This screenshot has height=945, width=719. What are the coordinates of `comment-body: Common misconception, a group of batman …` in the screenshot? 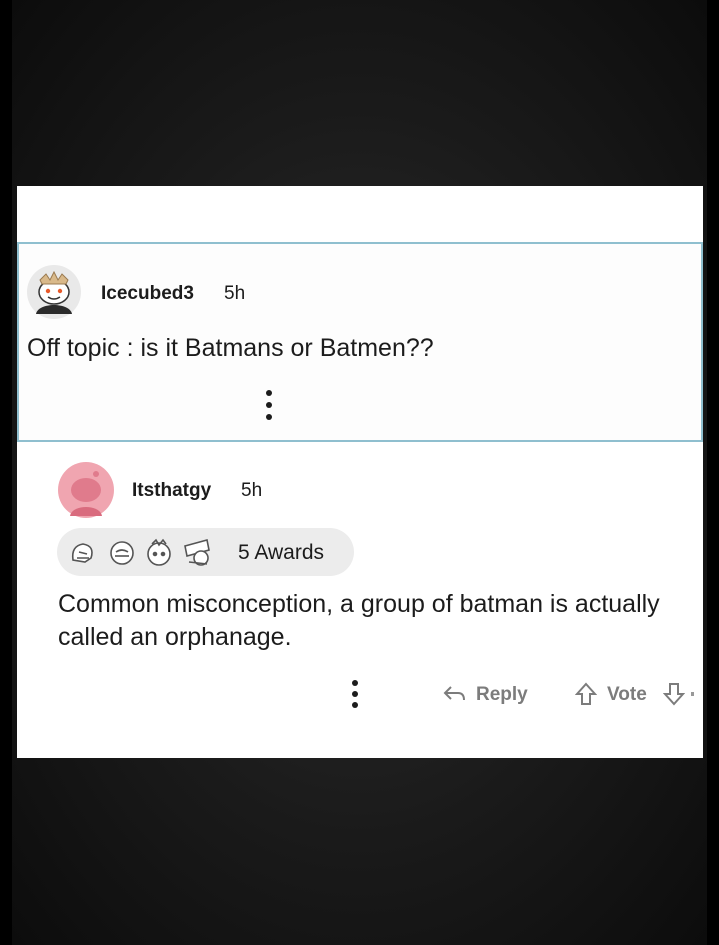 It's located at (359, 620).